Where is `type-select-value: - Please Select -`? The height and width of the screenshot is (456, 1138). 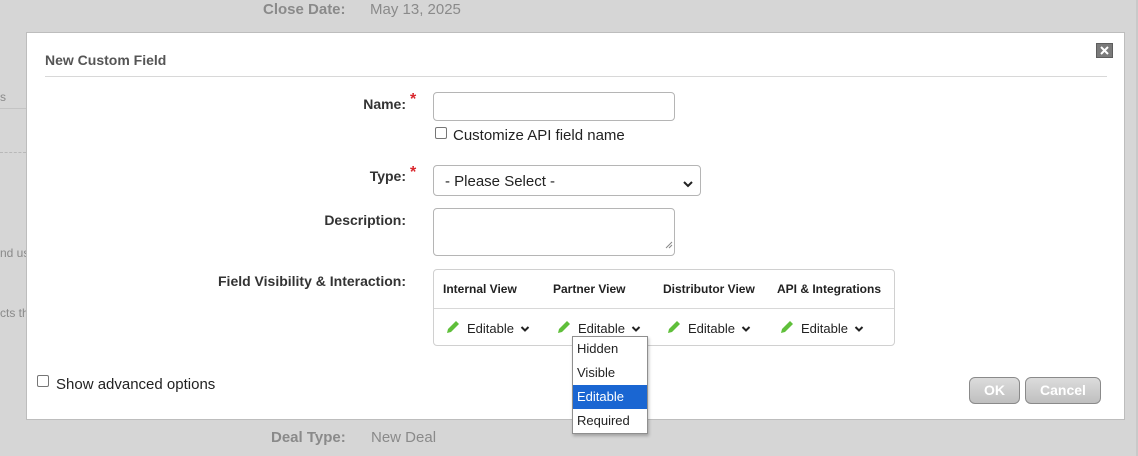
type-select-value: - Please Select - is located at coordinates (500, 181).